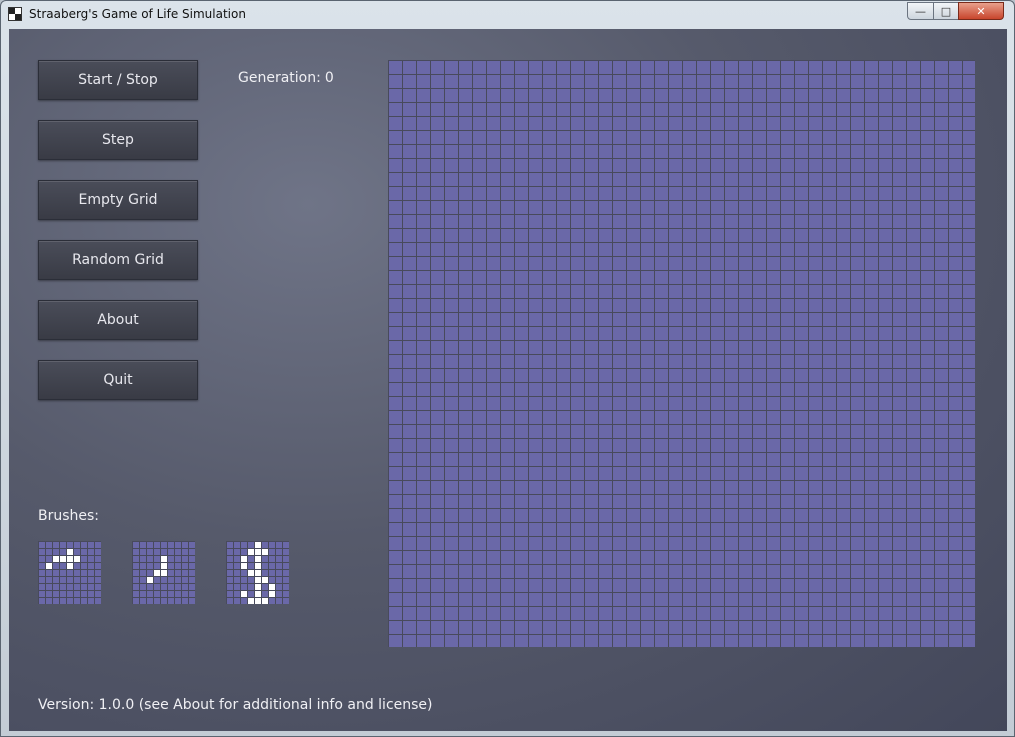  I want to click on close-button: ✕, so click(981, 11).